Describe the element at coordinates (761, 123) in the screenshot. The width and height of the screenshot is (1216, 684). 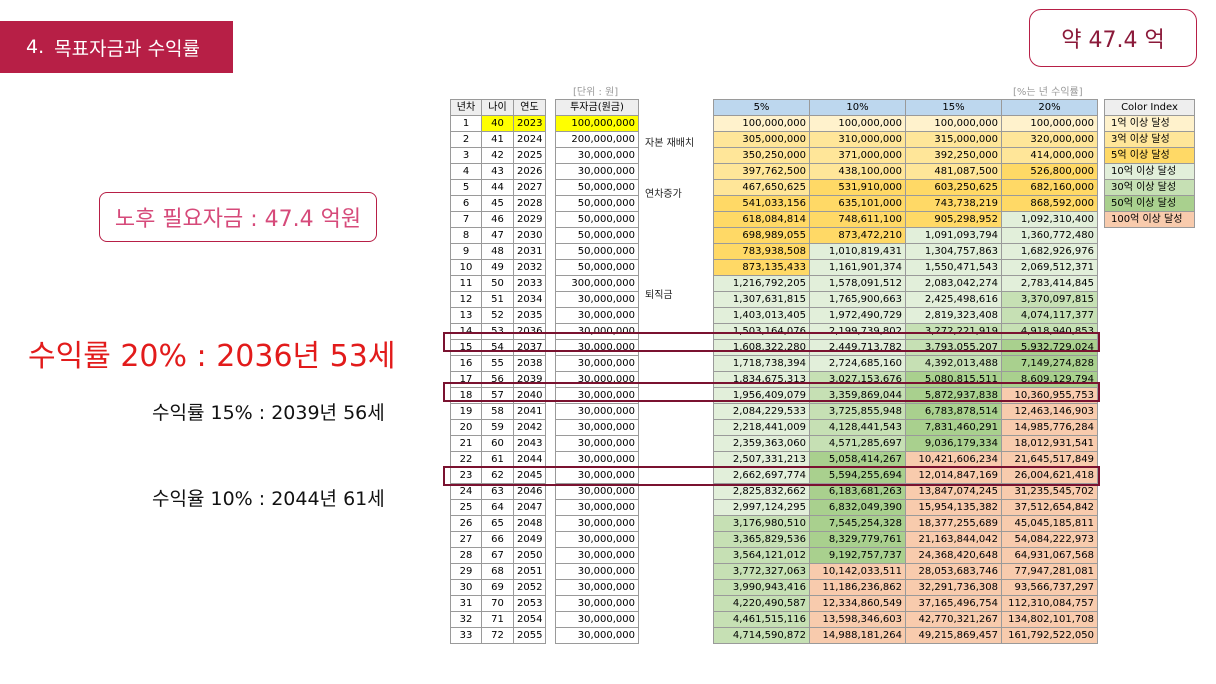
I see `return-value-cell: 100,000,000` at that location.